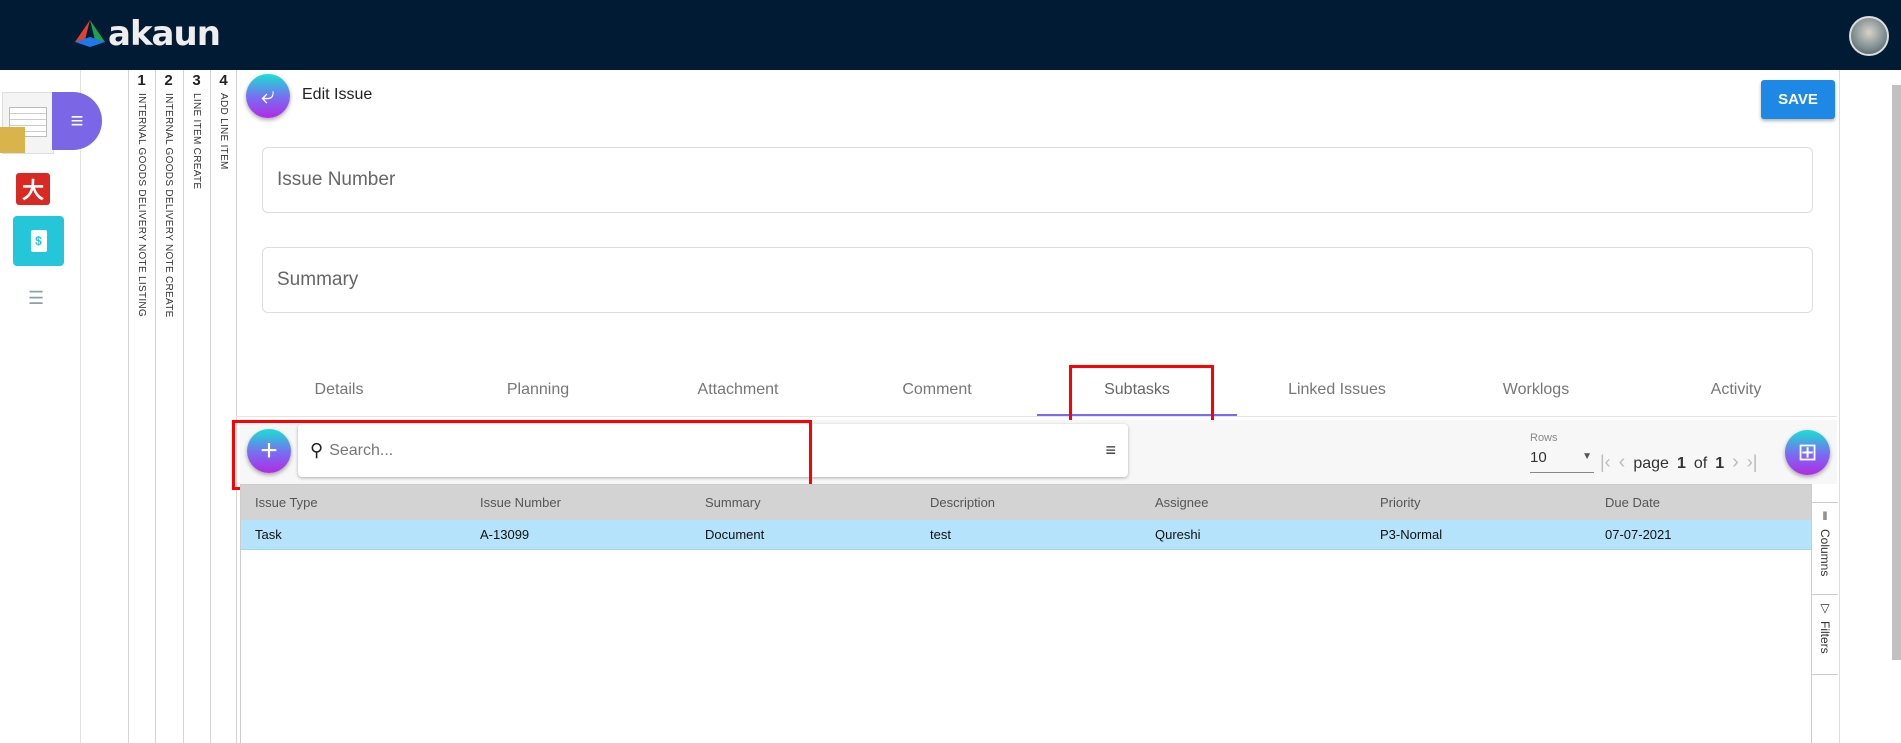  Describe the element at coordinates (1037, 280) in the screenshot. I see `summary-field: Summary` at that location.